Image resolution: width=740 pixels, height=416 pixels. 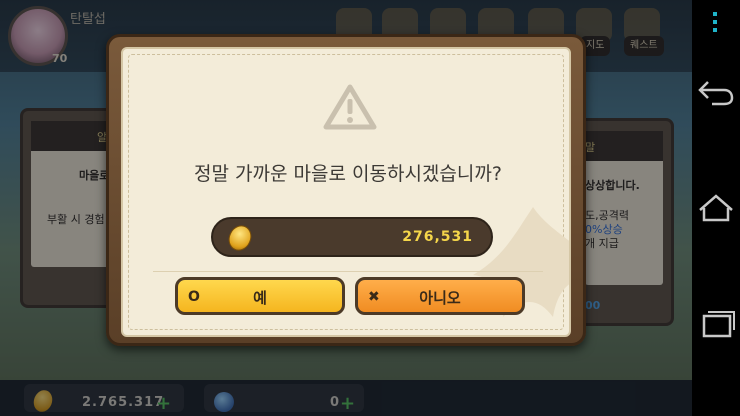 What do you see at coordinates (348, 174) in the screenshot?
I see `dialog-message: 정말 가까운 마을로 이동하시겠습니까?` at bounding box center [348, 174].